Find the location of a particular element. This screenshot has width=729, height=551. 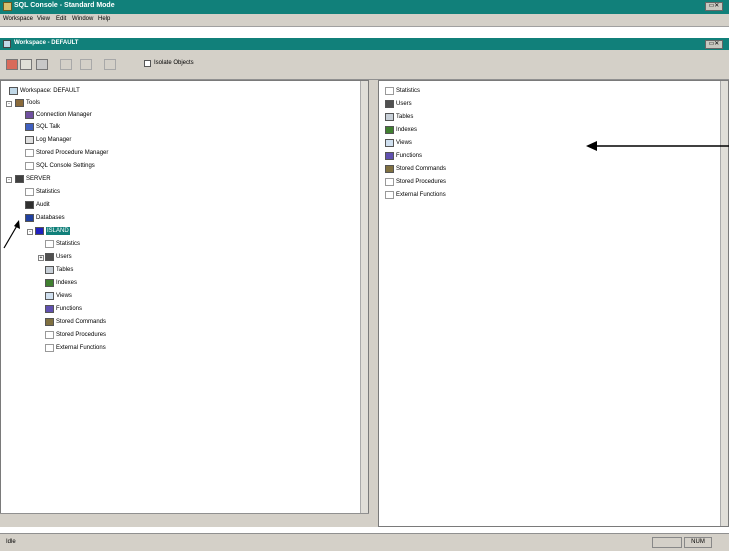

status-text: Idle is located at coordinates (11, 542).